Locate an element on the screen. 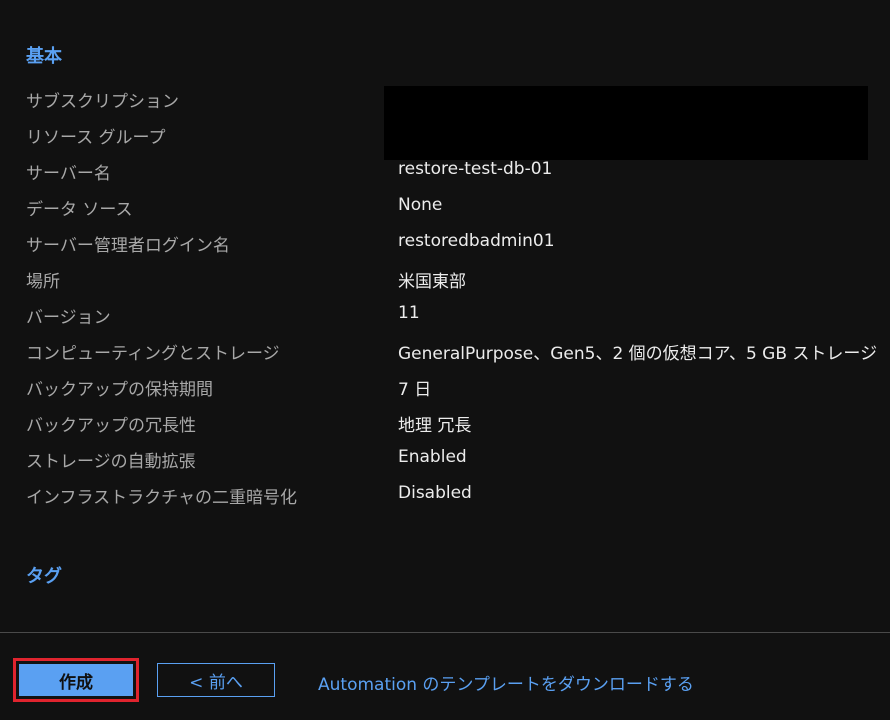 The image size is (890, 720). summary-label: バックアップの冗長性 is located at coordinates (111, 426).